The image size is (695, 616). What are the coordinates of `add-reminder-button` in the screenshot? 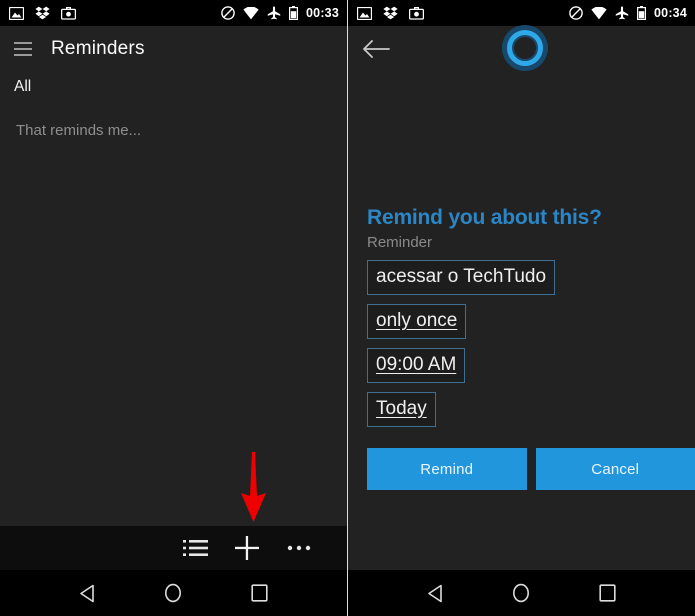 It's located at (247, 548).